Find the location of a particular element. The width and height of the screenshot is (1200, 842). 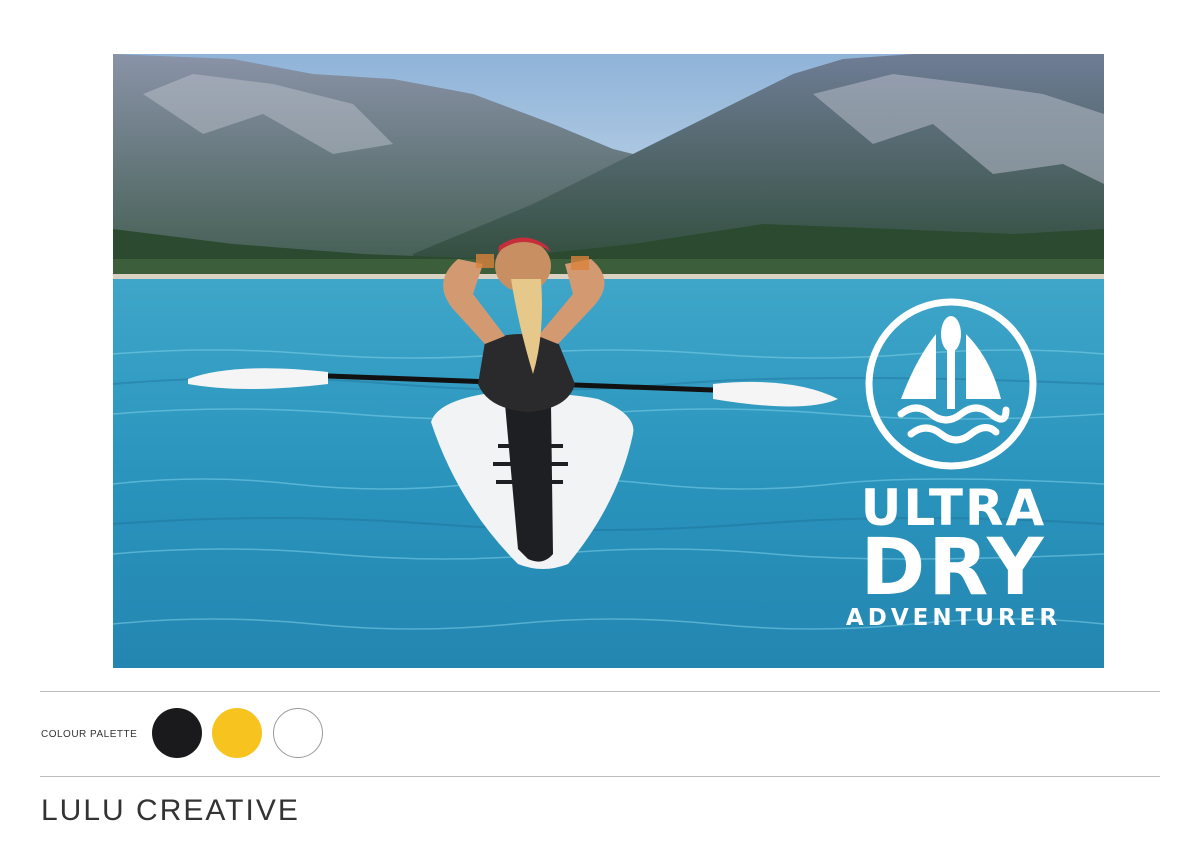

divider-top is located at coordinates (600, 691).